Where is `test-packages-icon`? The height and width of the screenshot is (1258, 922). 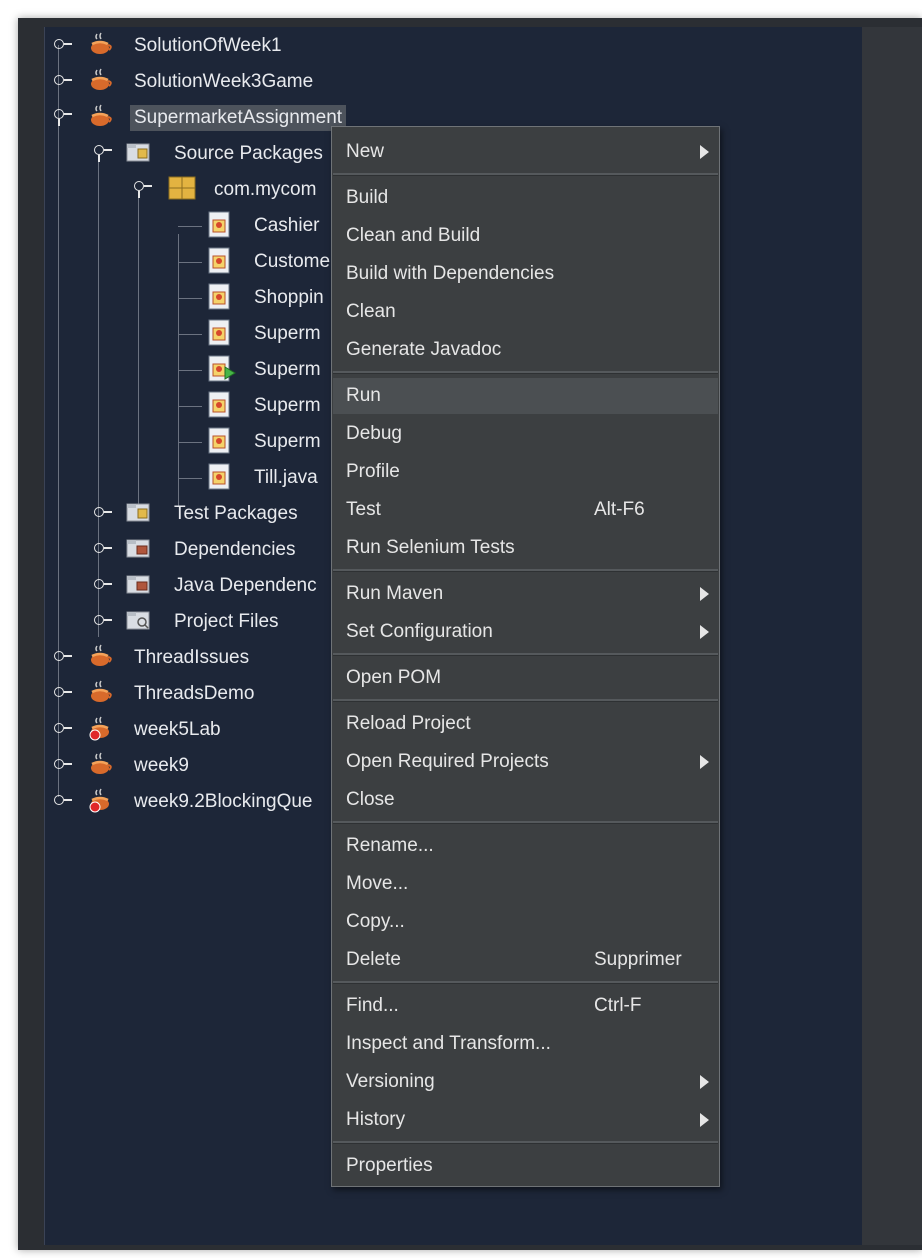 test-packages-icon is located at coordinates (139, 514).